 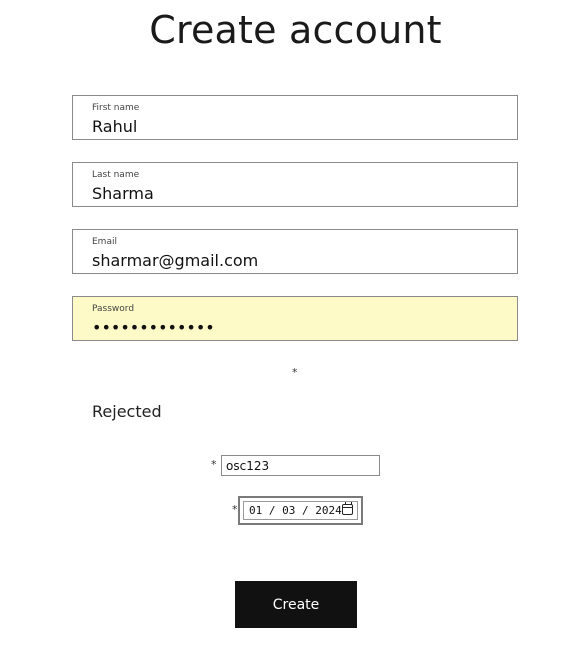 I want to click on last-name-label: Last name, so click(x=116, y=175).